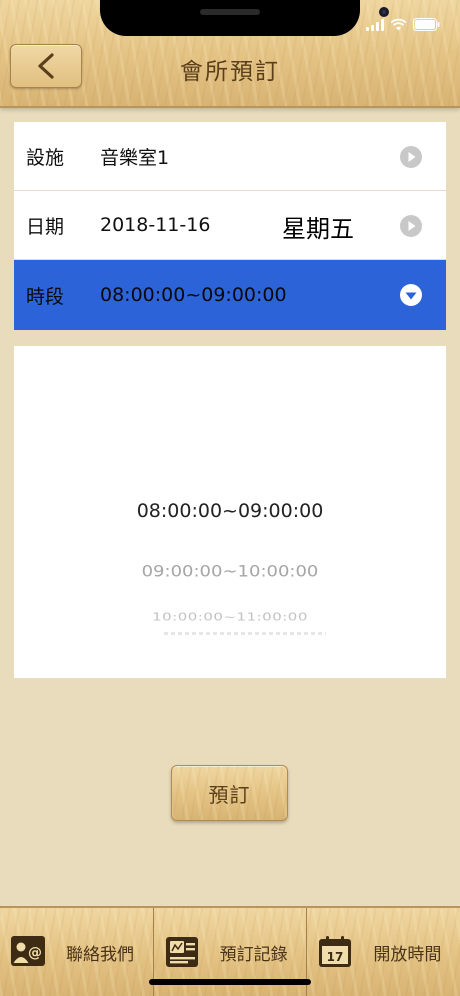  What do you see at coordinates (398, 24) in the screenshot?
I see `wifi-icon` at bounding box center [398, 24].